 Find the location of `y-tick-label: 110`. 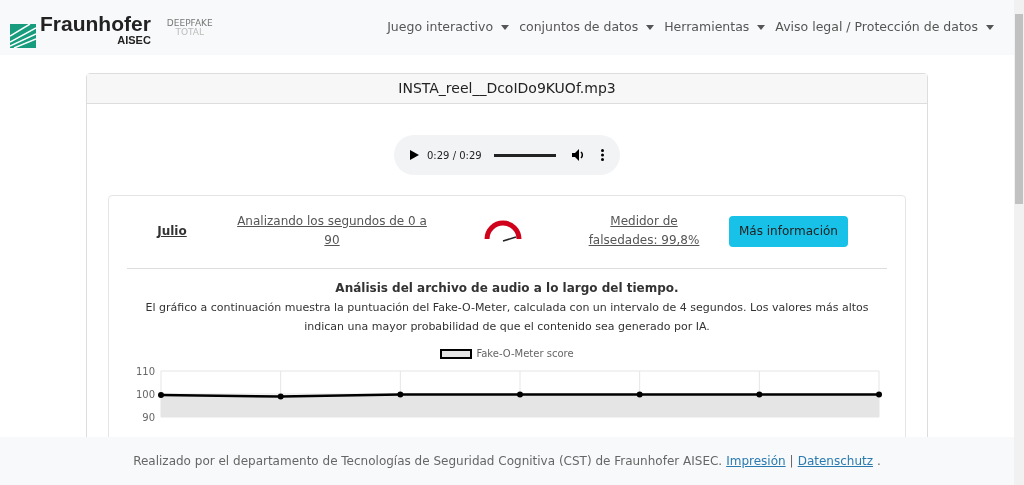

y-tick-label: 110 is located at coordinates (145, 372).